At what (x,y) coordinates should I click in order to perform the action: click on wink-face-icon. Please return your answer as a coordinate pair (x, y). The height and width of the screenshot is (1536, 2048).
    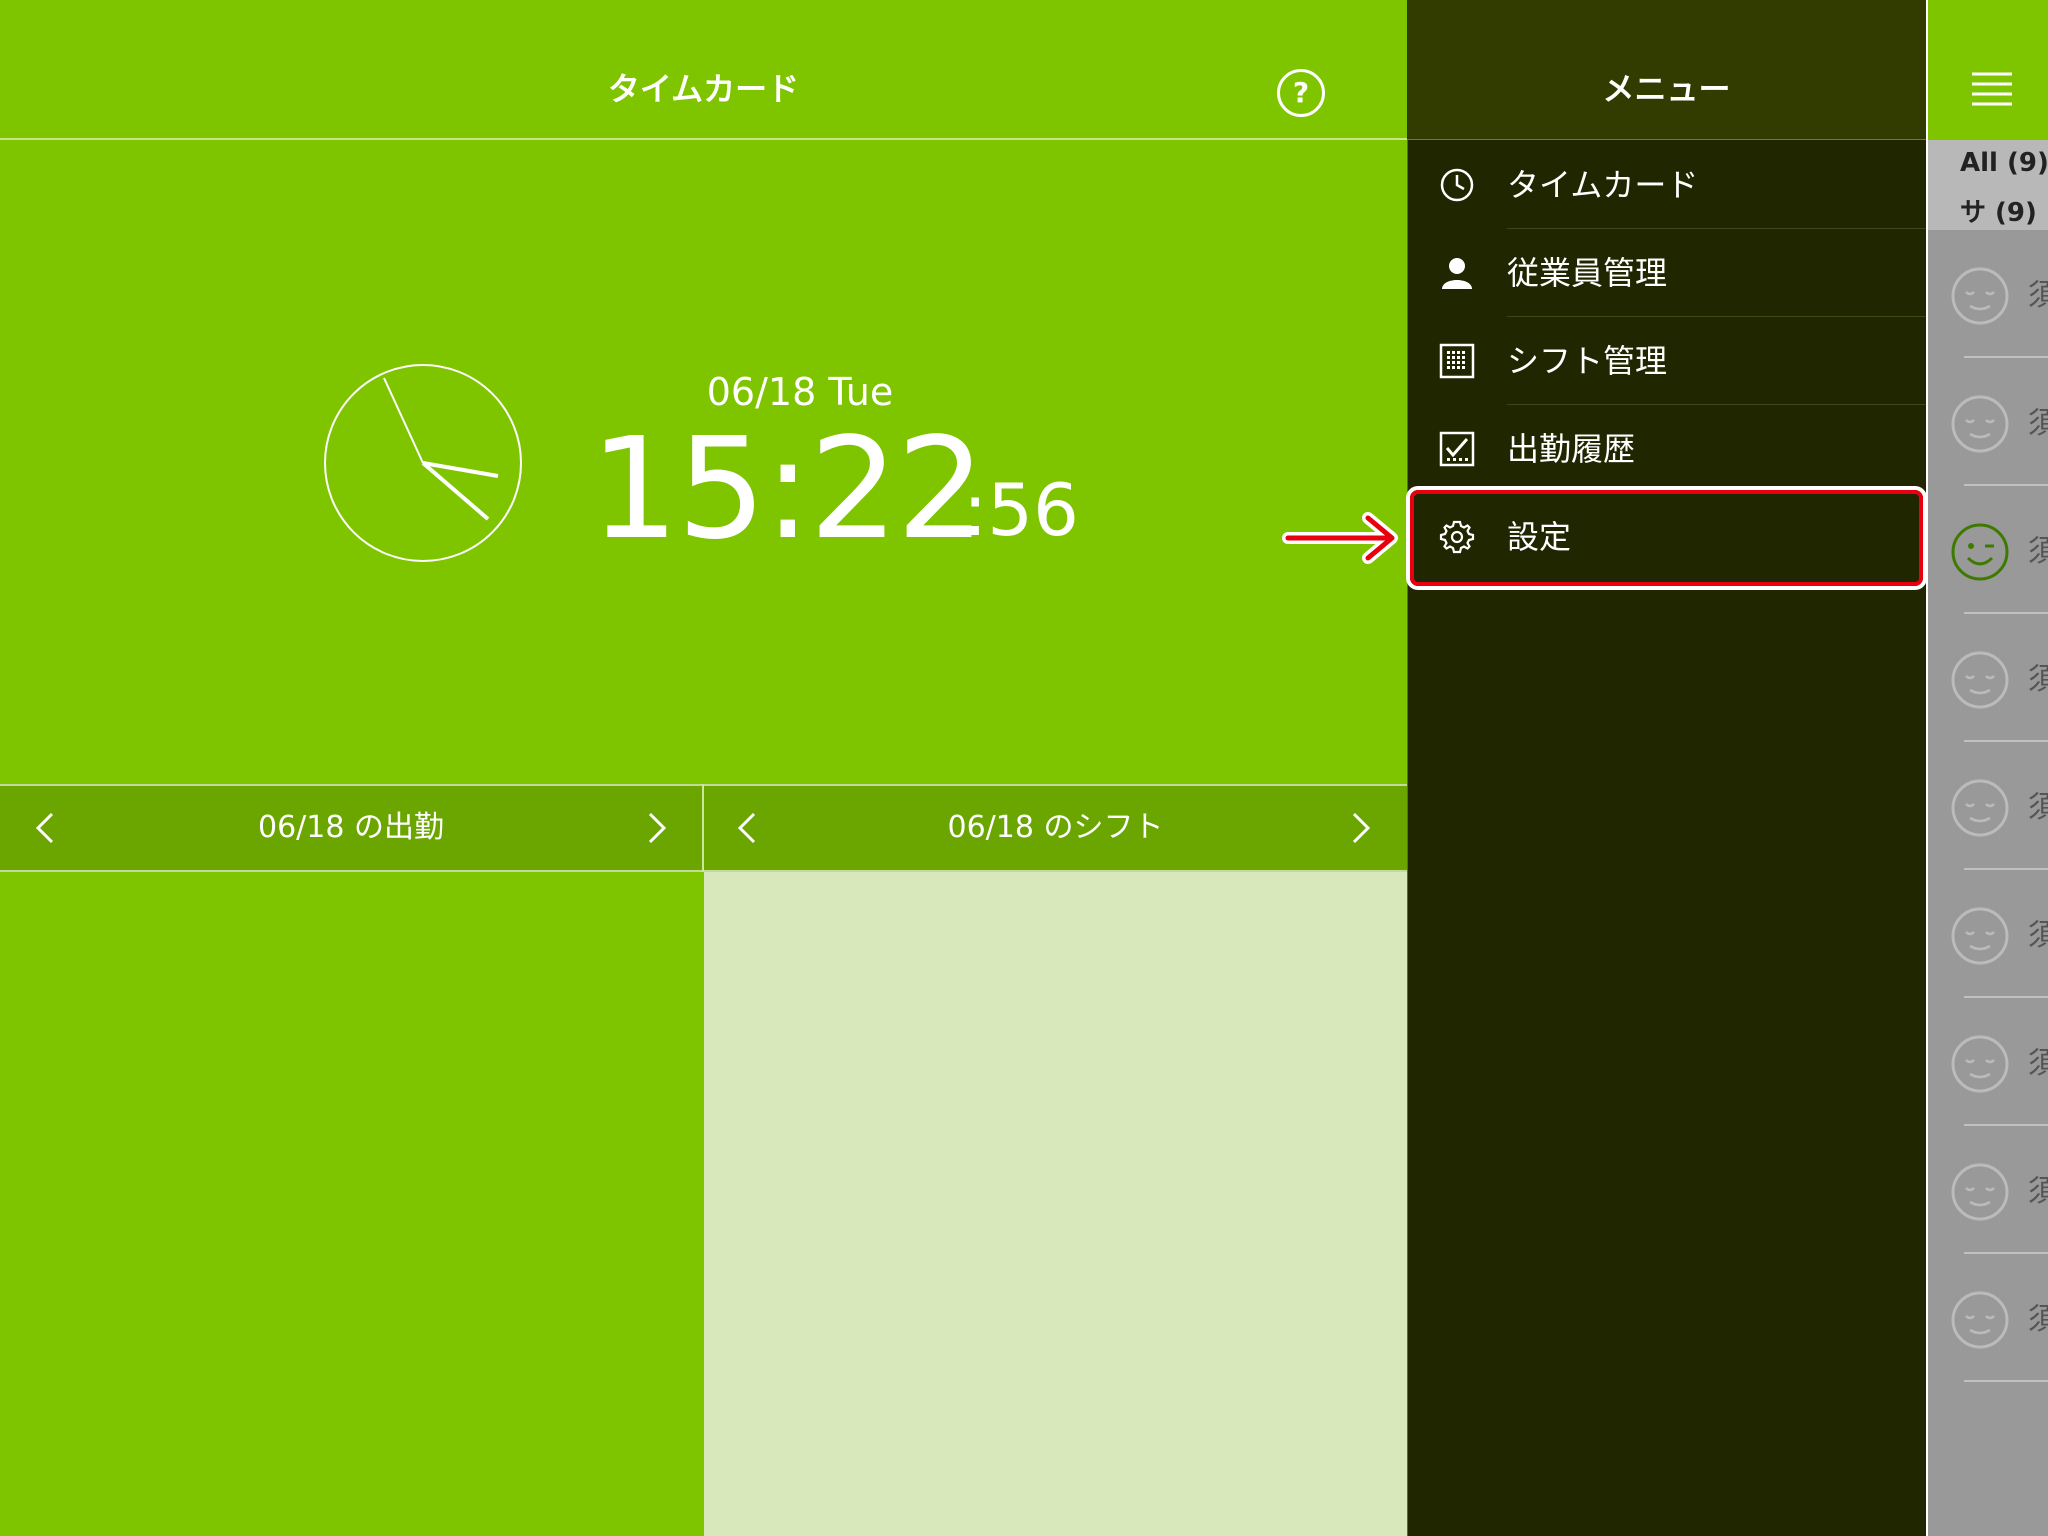
    Looking at the image, I should click on (1980, 552).